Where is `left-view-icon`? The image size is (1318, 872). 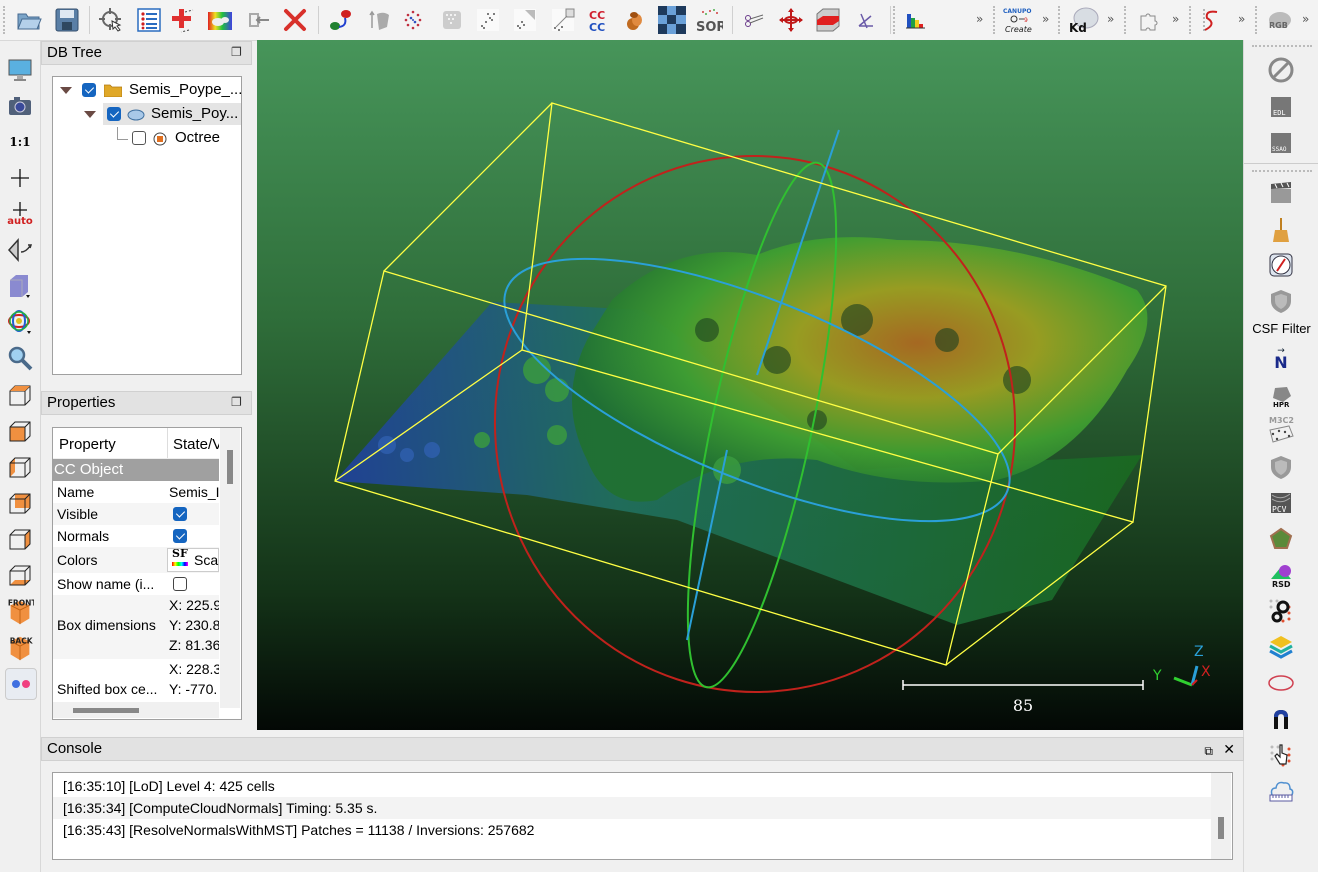 left-view-icon is located at coordinates (20, 467).